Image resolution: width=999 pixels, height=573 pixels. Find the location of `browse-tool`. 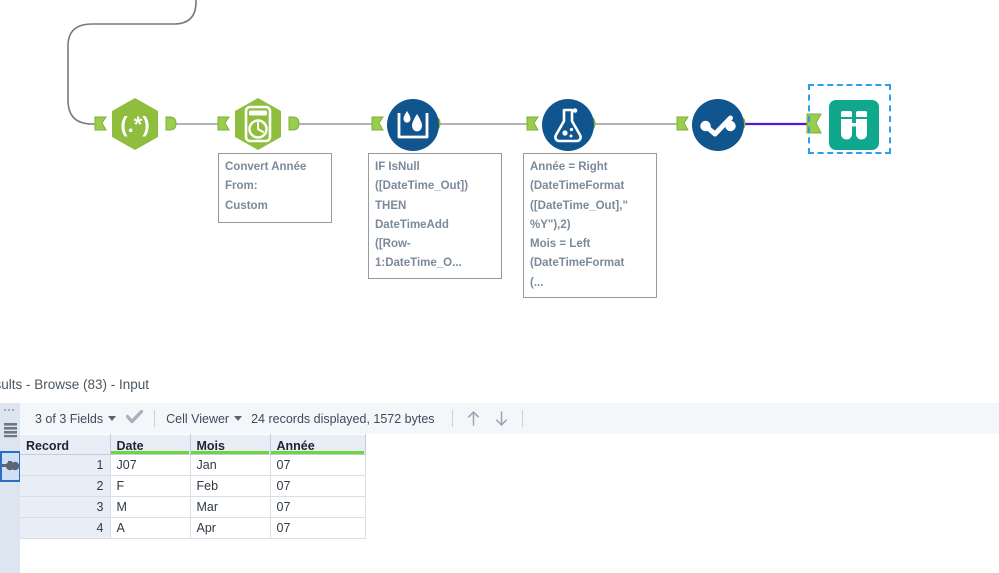

browse-tool is located at coordinates (854, 125).